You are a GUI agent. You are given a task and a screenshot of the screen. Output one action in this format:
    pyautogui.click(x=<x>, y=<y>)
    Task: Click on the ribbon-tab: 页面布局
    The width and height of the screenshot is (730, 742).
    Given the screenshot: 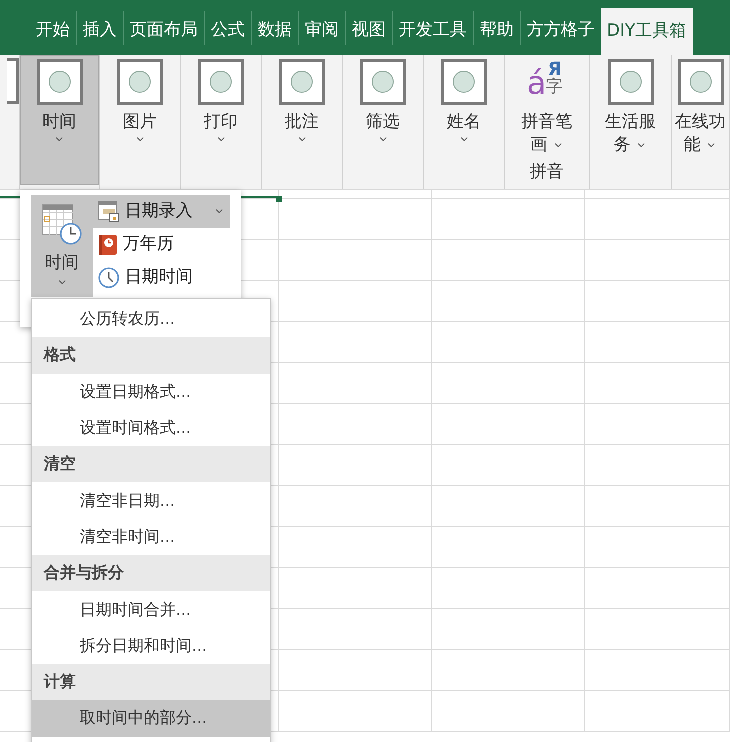 What is the action you would take?
    pyautogui.click(x=164, y=31)
    